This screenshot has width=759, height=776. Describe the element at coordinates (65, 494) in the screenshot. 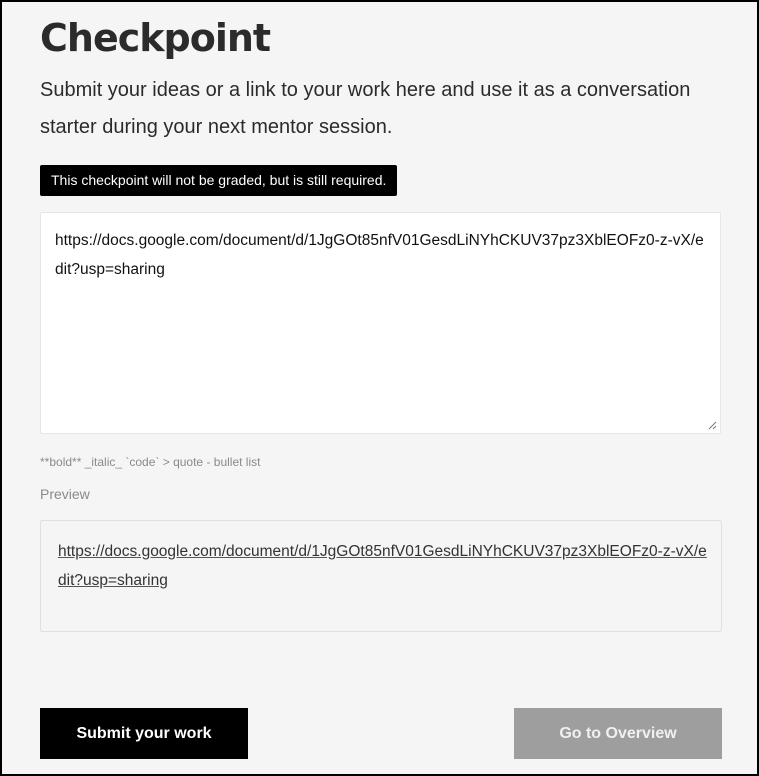

I see `preview-label: Preview` at that location.